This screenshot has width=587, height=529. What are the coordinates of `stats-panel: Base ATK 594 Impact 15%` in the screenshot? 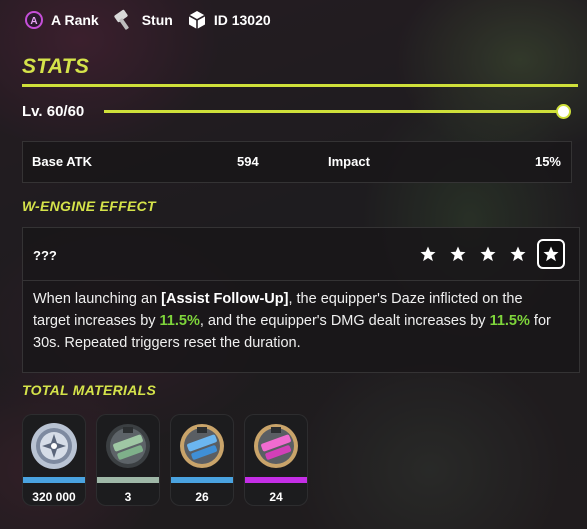 It's located at (297, 162).